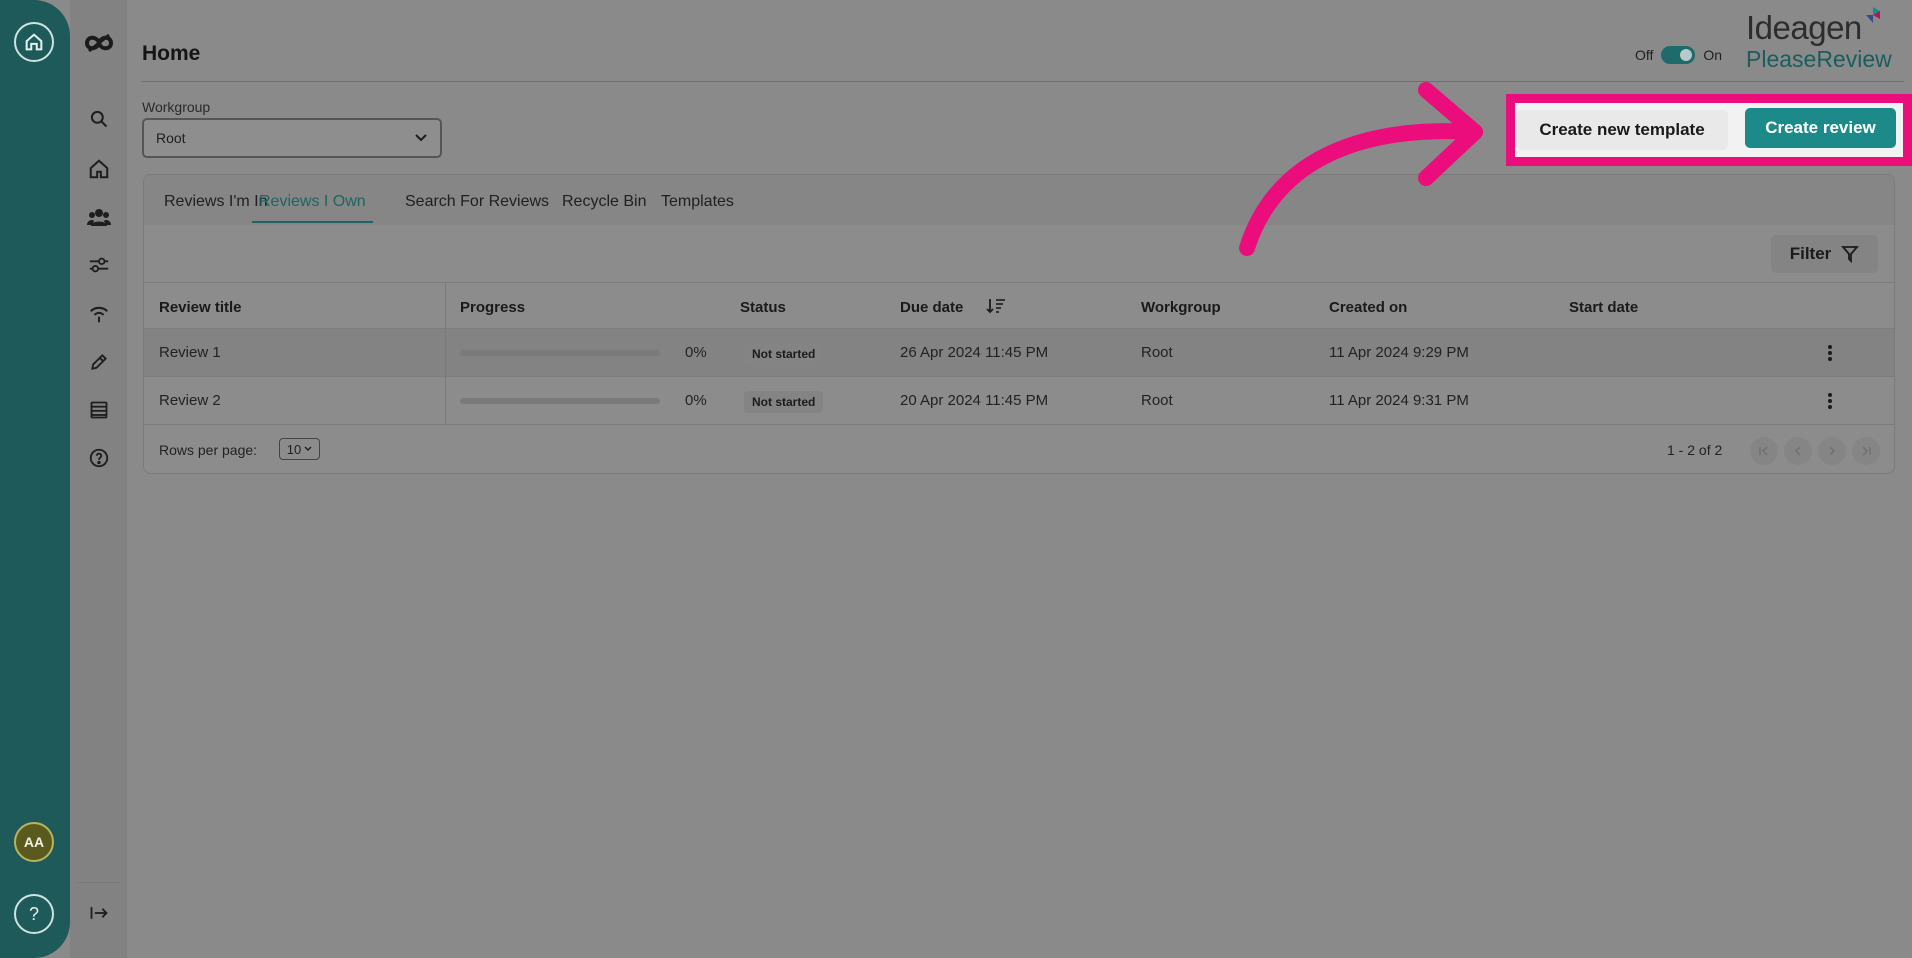 The image size is (1912, 958). What do you see at coordinates (34, 842) in the screenshot?
I see `avatar: AA` at bounding box center [34, 842].